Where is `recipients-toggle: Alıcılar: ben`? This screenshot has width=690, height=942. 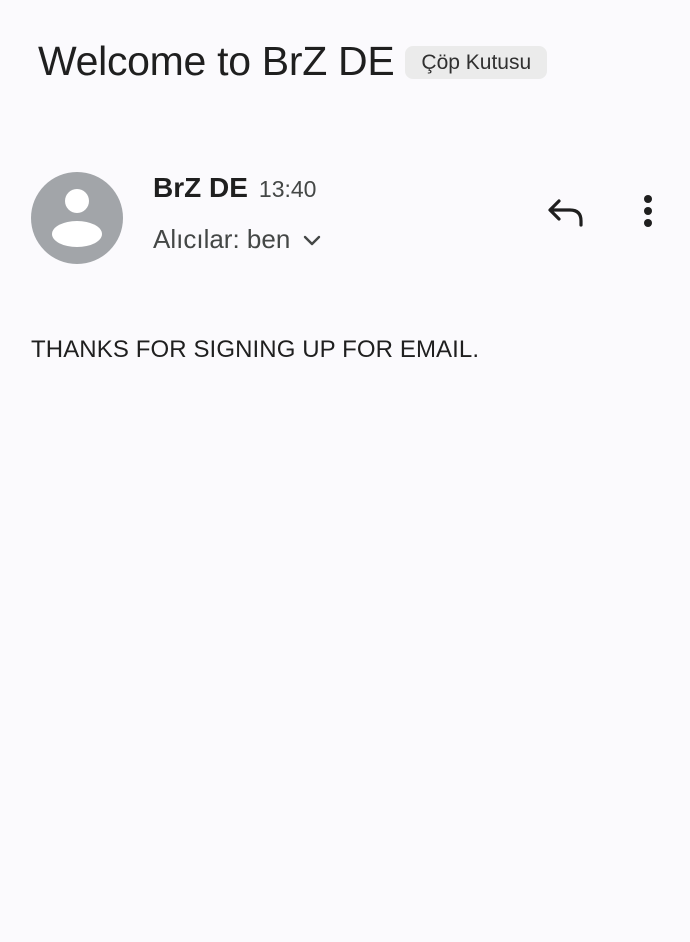 recipients-toggle: Alıcılar: ben is located at coordinates (238, 239).